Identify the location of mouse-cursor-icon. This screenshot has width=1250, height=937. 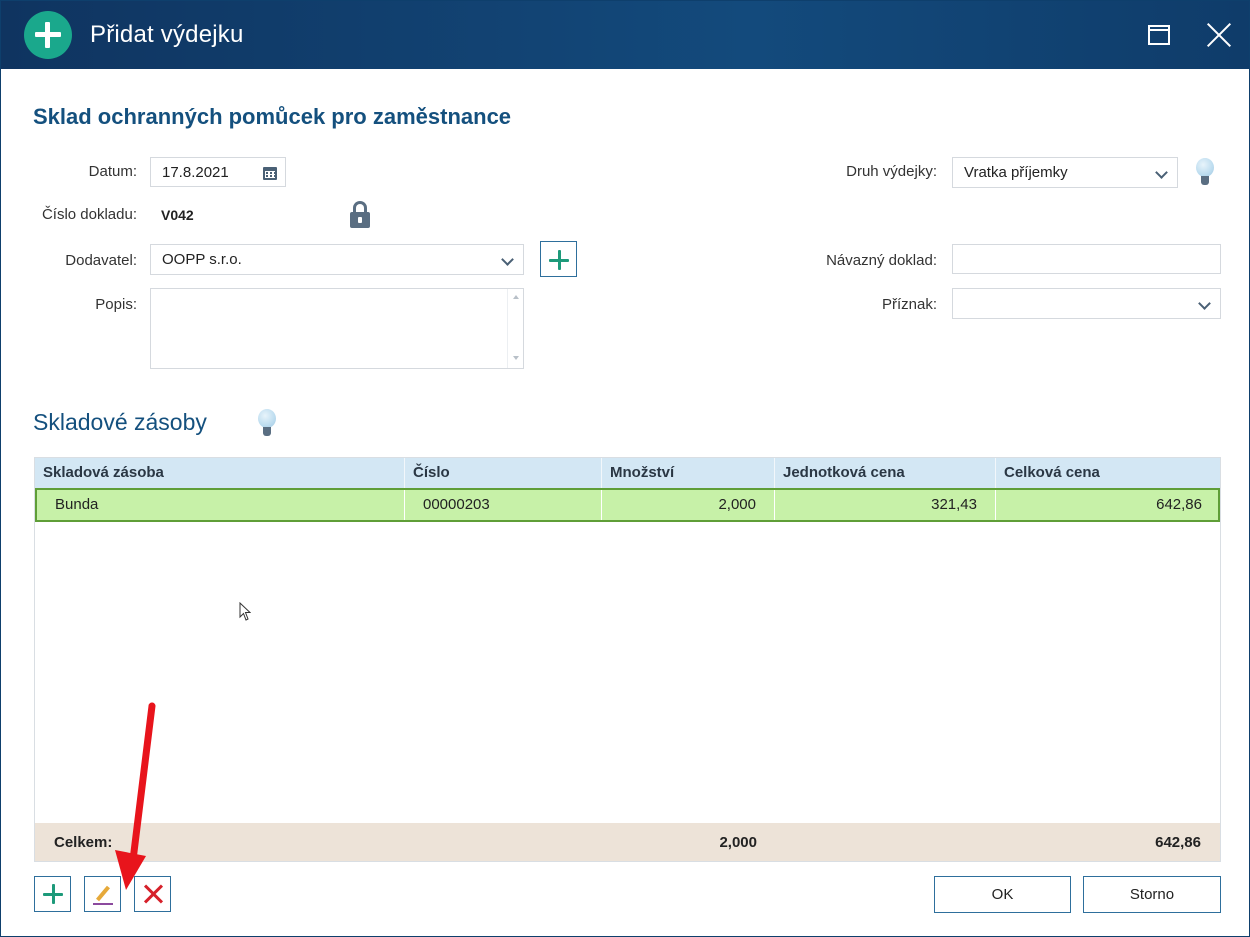
(245, 611).